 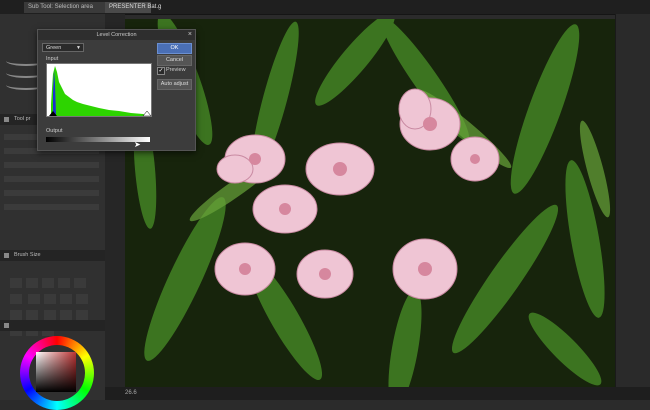 I want to click on mouse-cursor-icon: ➤, so click(x=137, y=144).